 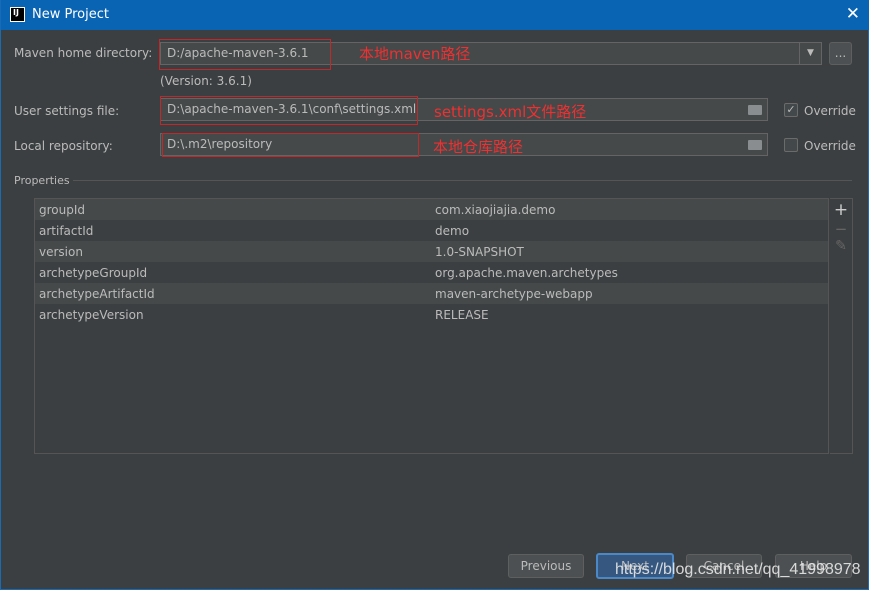 What do you see at coordinates (93, 272) in the screenshot?
I see `property-key: archetypeGroupId` at bounding box center [93, 272].